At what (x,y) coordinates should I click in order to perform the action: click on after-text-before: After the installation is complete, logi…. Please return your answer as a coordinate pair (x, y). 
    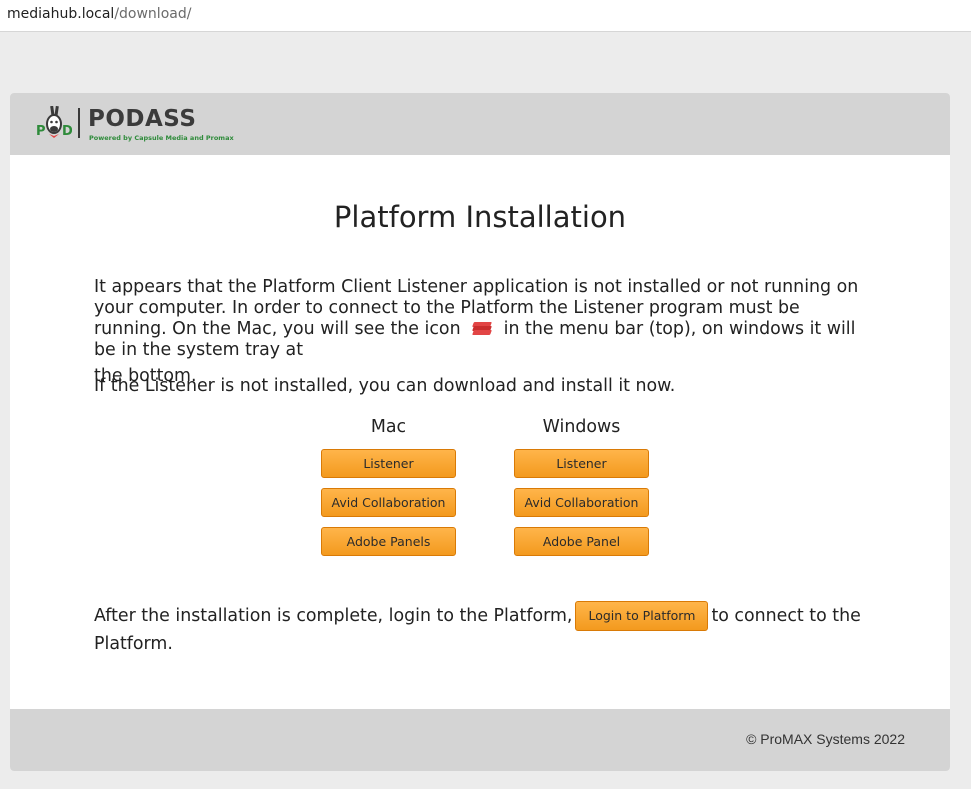
    Looking at the image, I should click on (333, 616).